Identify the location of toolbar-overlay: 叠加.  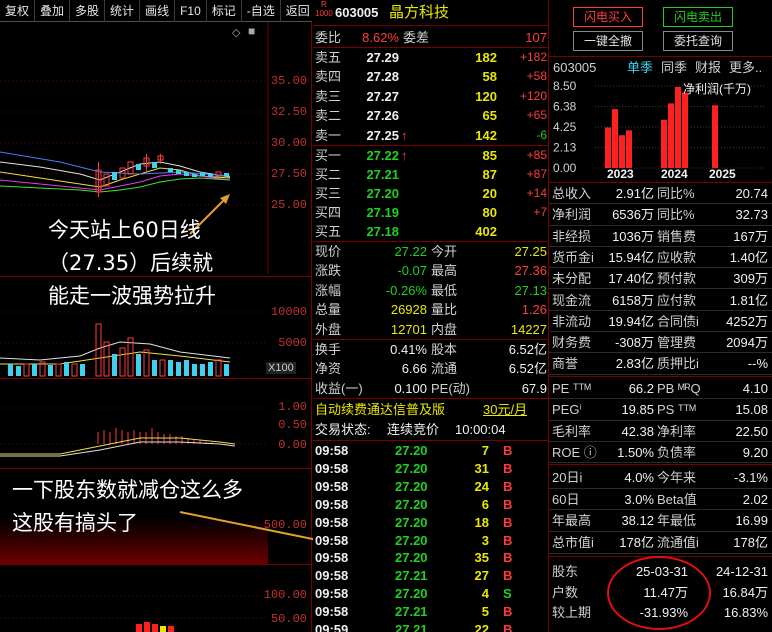
(53, 11).